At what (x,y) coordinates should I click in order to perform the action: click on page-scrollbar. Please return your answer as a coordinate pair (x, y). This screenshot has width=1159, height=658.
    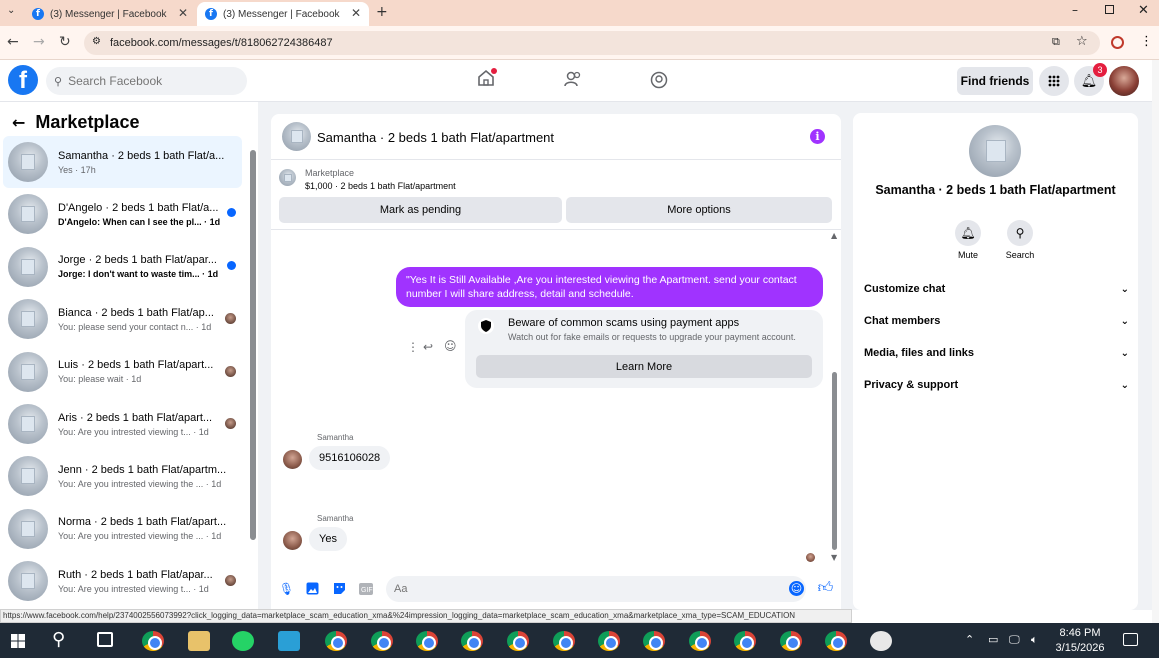
    Looking at the image, I should click on (1155, 341).